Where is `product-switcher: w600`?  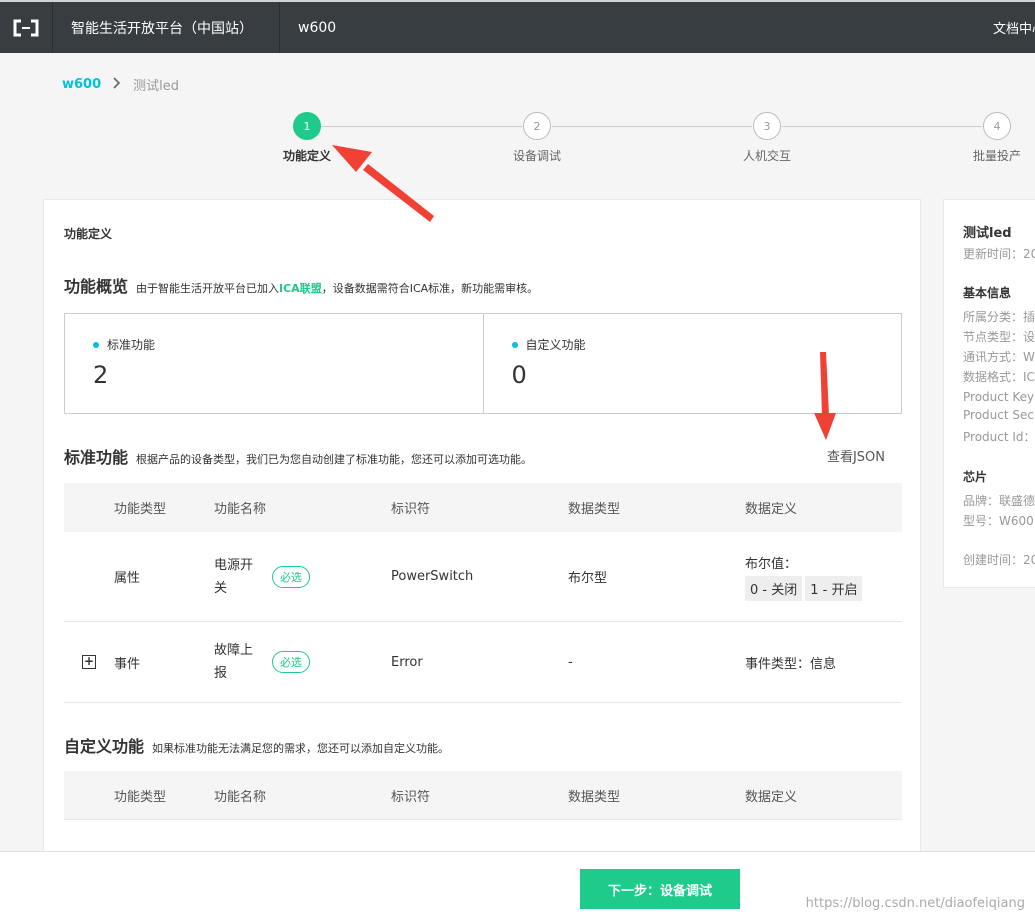 product-switcher: w600 is located at coordinates (308, 28).